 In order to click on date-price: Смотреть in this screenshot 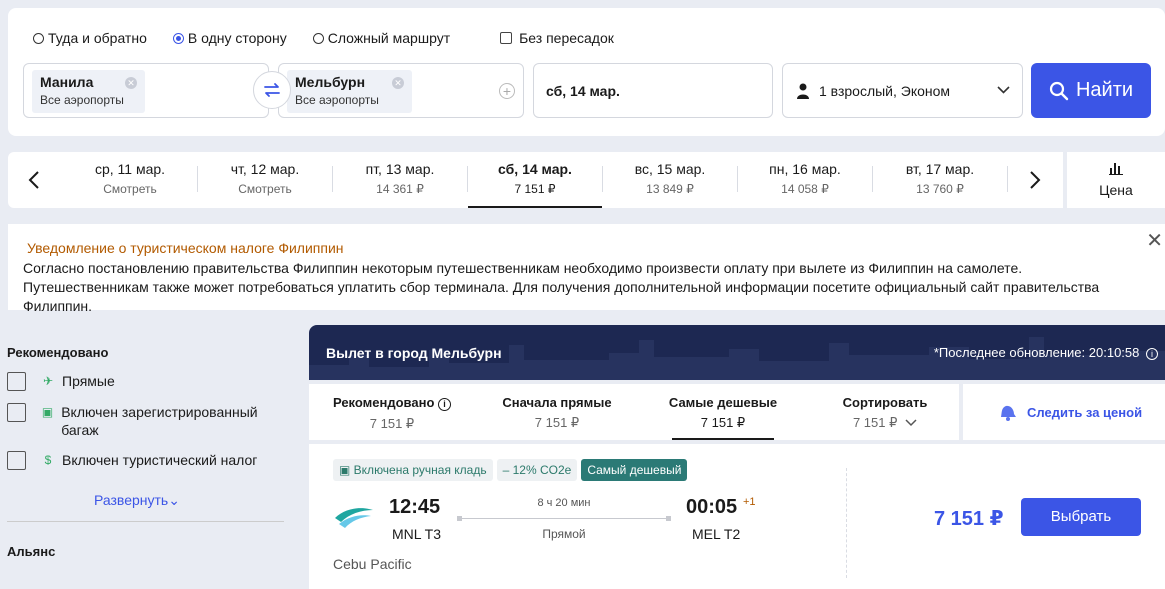, I will do `click(130, 189)`.